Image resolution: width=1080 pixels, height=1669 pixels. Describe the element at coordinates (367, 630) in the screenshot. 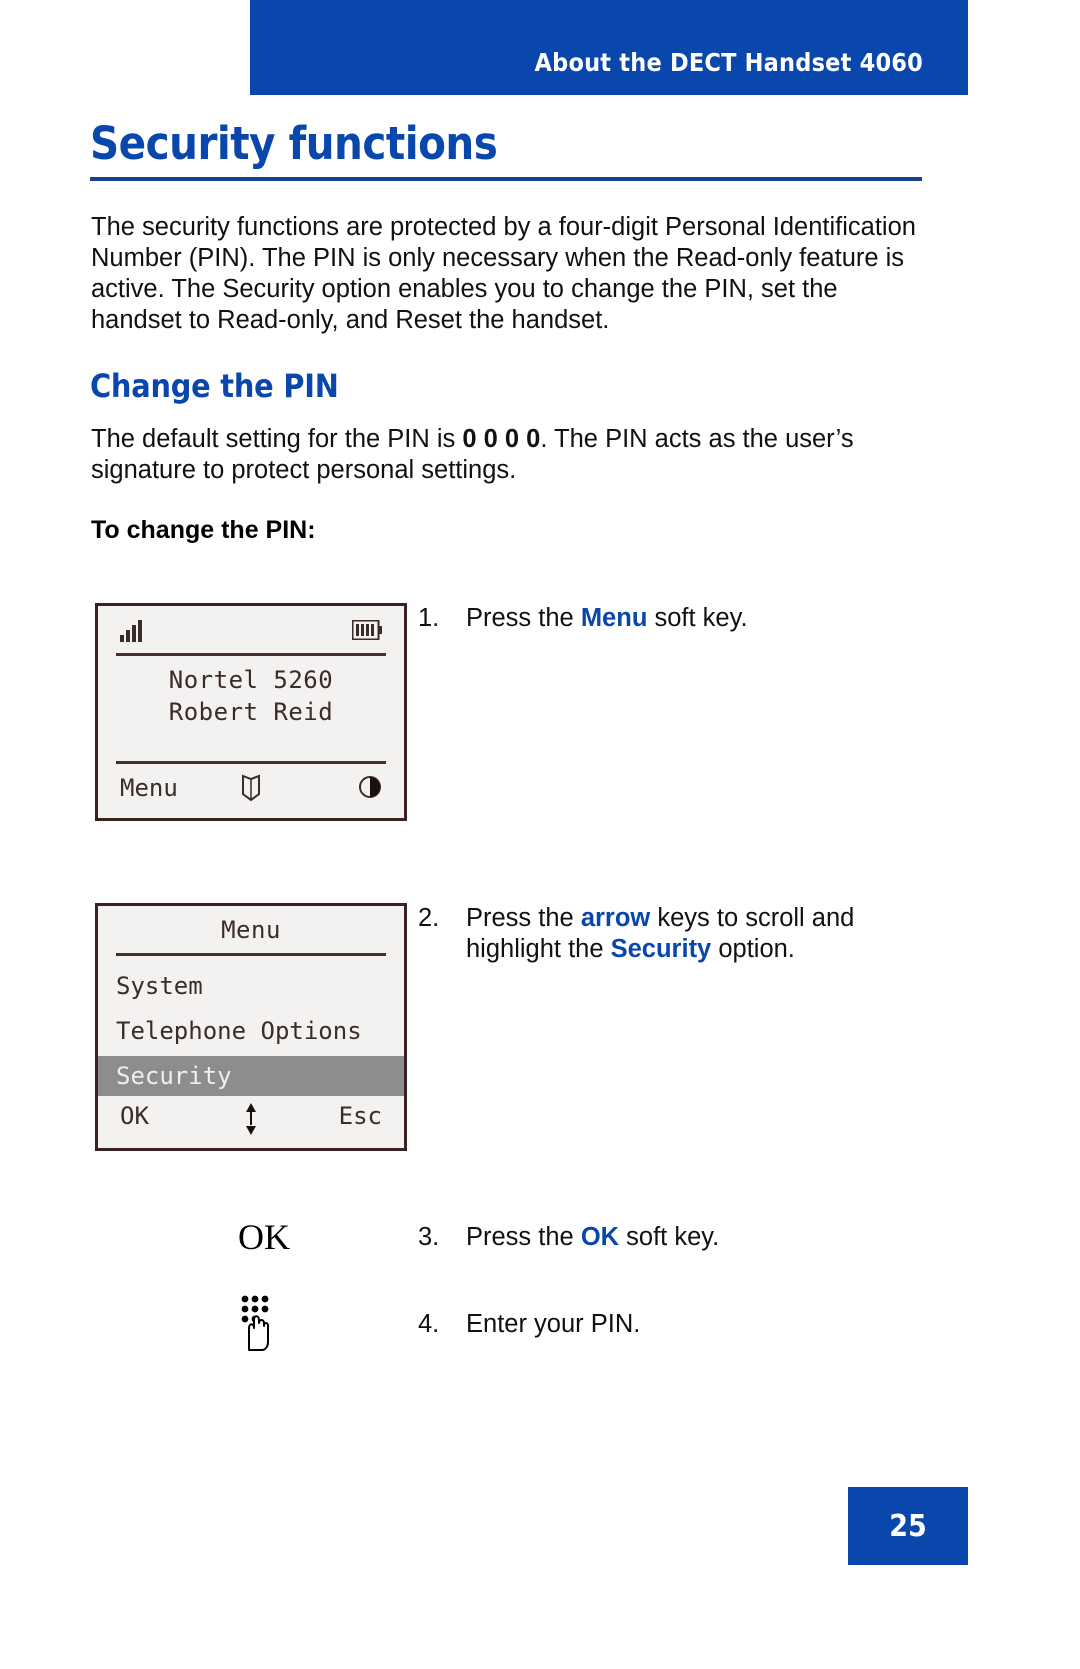

I see `battery-icon` at that location.